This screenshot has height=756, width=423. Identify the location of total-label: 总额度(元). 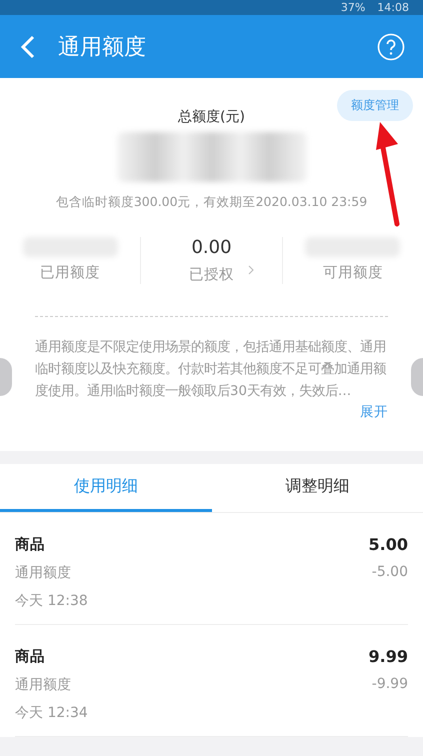
(211, 117).